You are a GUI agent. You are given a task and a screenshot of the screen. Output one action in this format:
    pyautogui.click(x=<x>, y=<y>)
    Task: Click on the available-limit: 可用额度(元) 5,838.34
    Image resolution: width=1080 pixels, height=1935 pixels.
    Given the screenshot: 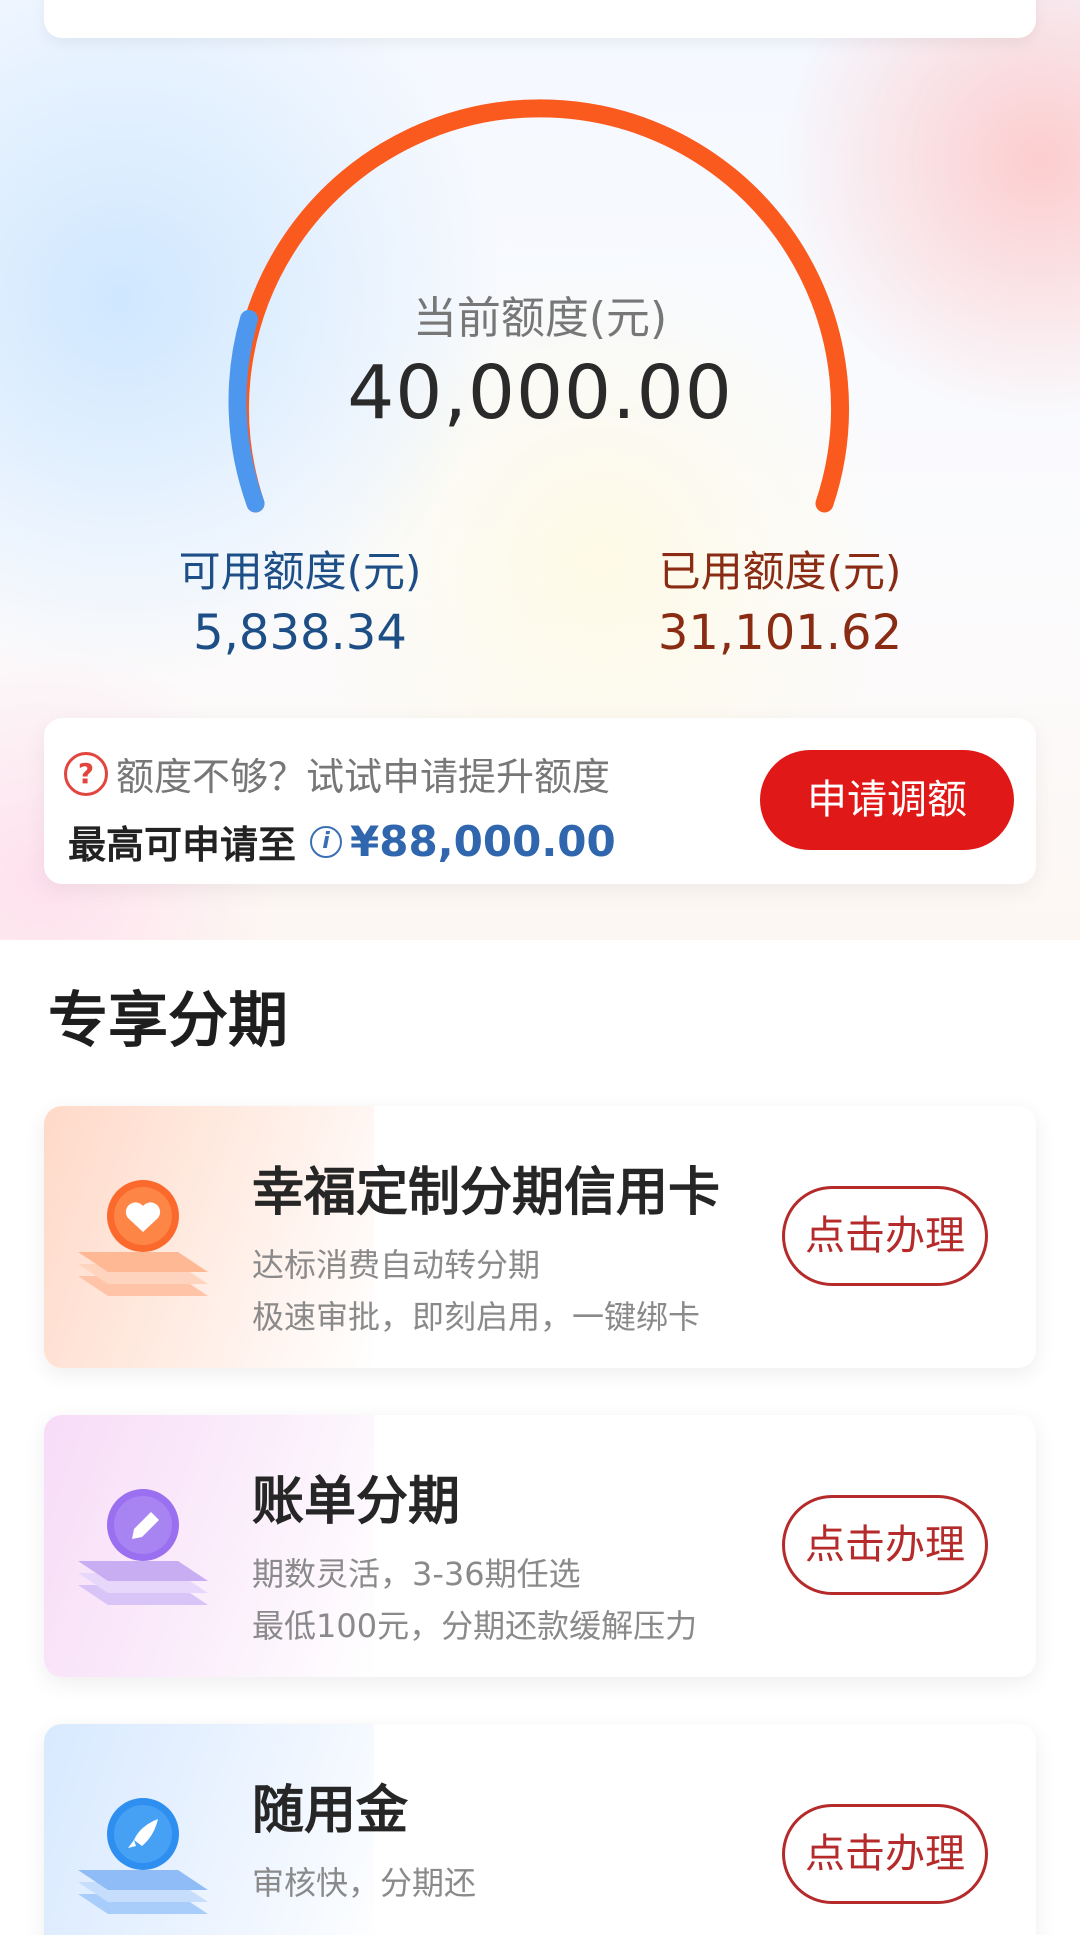 What is the action you would take?
    pyautogui.click(x=300, y=599)
    